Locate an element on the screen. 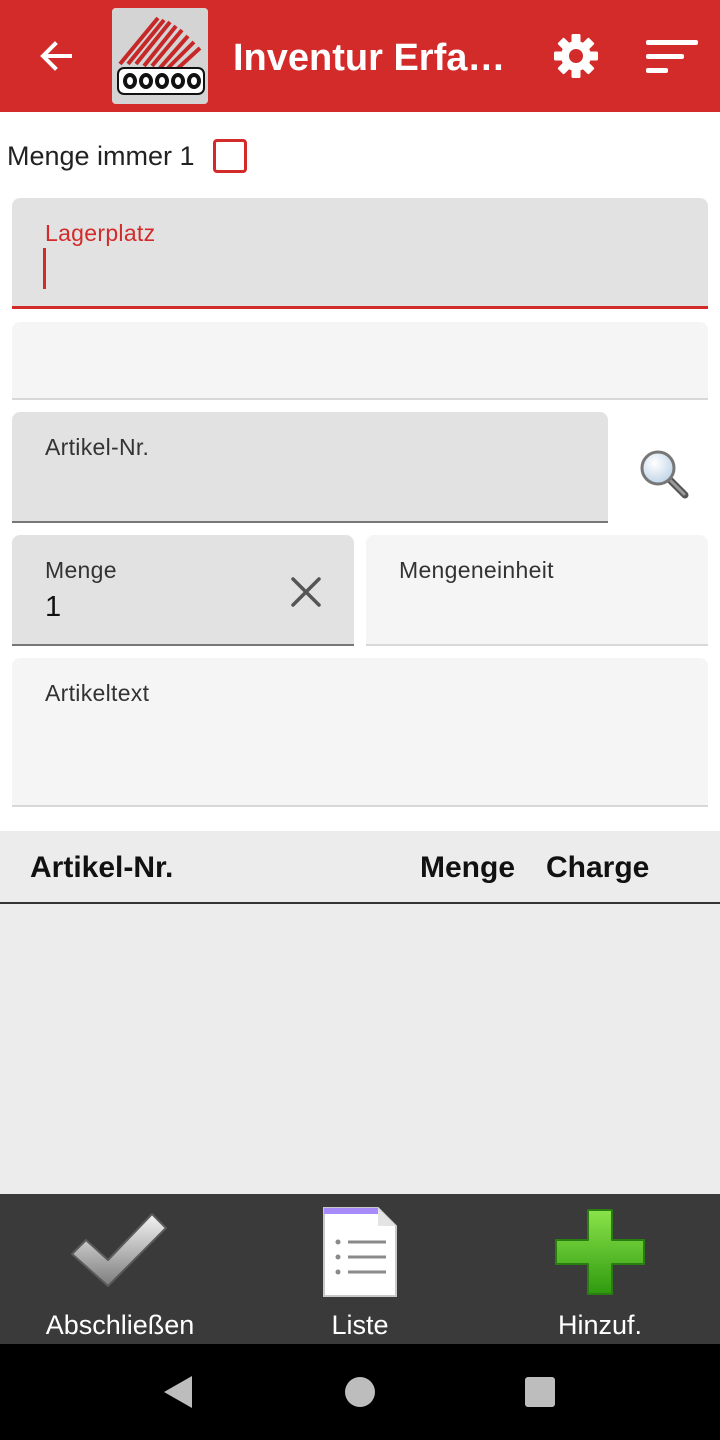 The image size is (720, 1440). bottom-action-bar: Abschließen Liste Hinzuf. is located at coordinates (360, 1269).